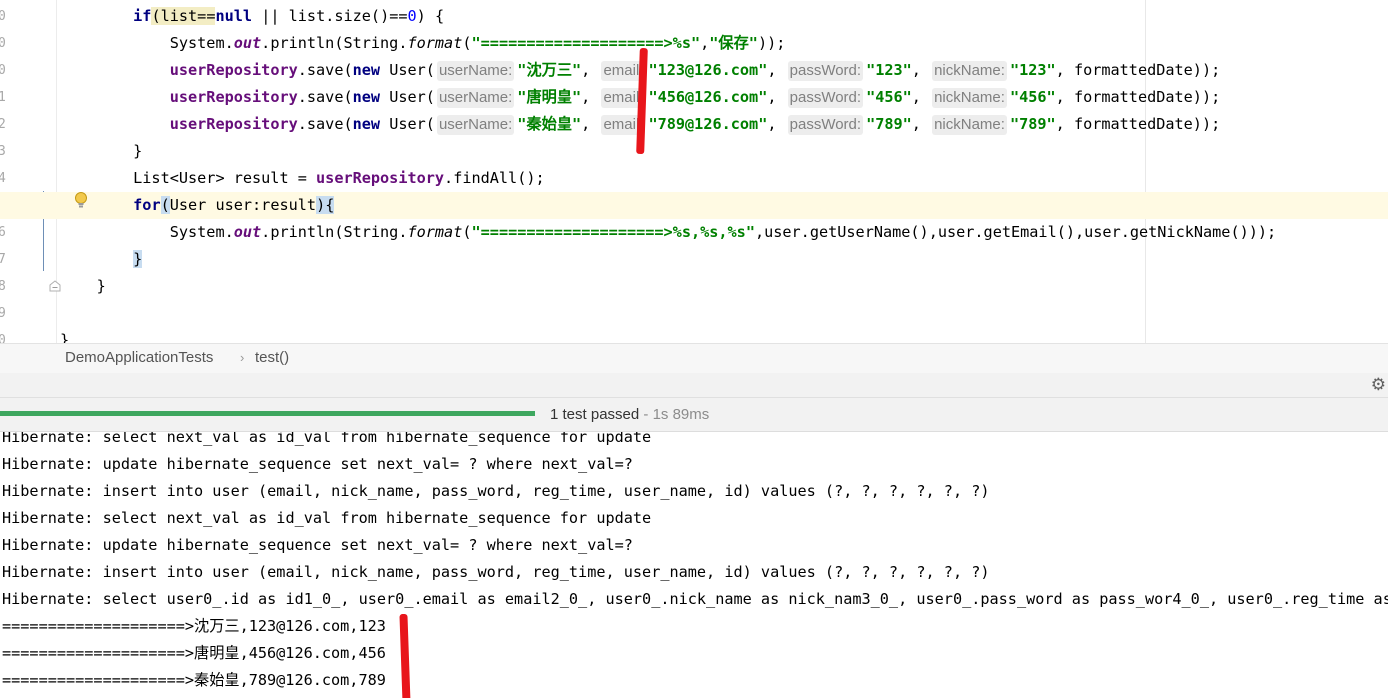 The image size is (1388, 698). I want to click on code-token: ));, so click(771, 43).